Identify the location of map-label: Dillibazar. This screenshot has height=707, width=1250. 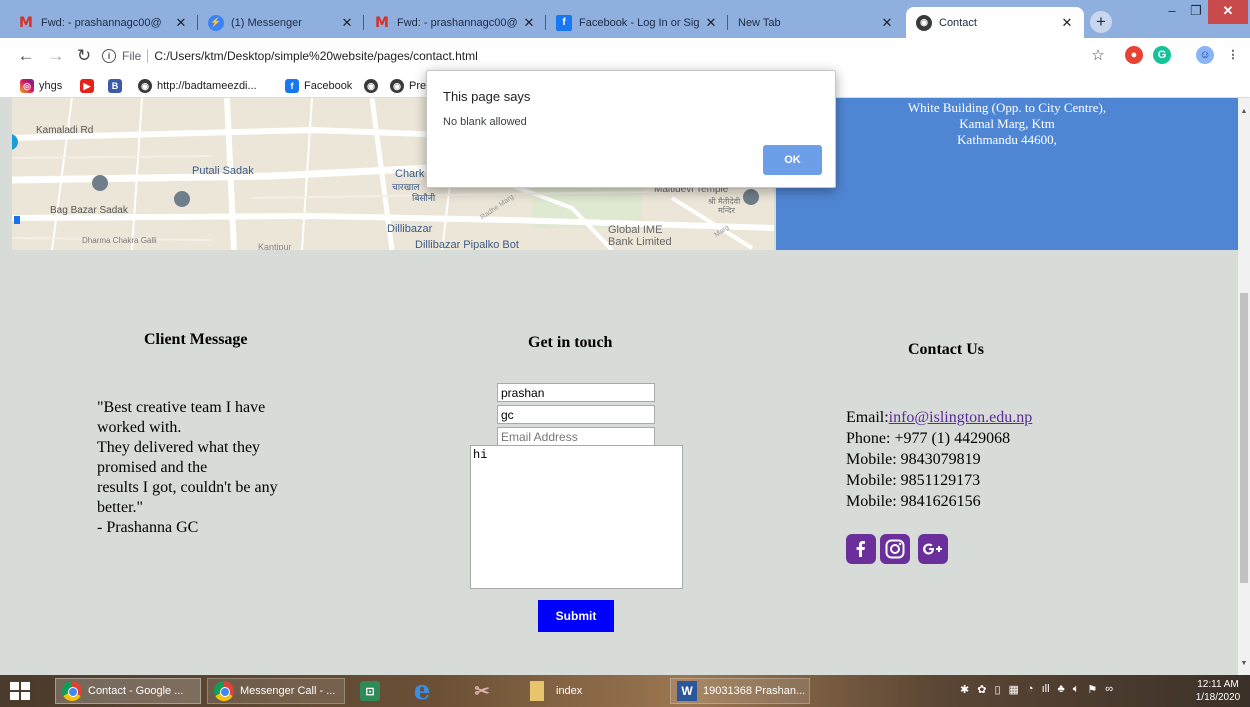
(410, 229).